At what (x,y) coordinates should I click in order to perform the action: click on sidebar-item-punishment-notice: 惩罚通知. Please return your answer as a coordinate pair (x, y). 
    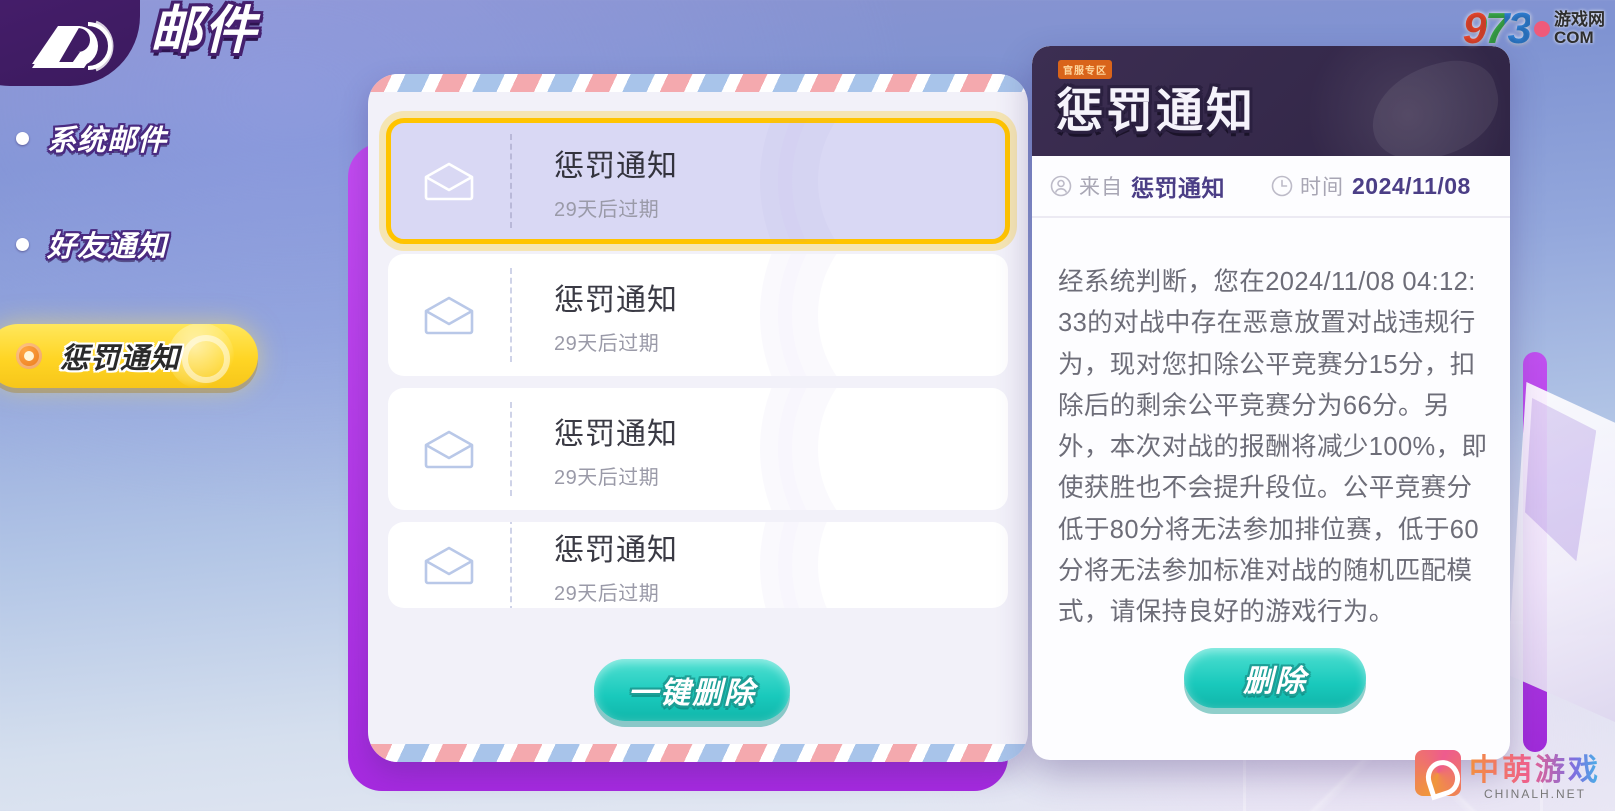
    Looking at the image, I should click on (129, 356).